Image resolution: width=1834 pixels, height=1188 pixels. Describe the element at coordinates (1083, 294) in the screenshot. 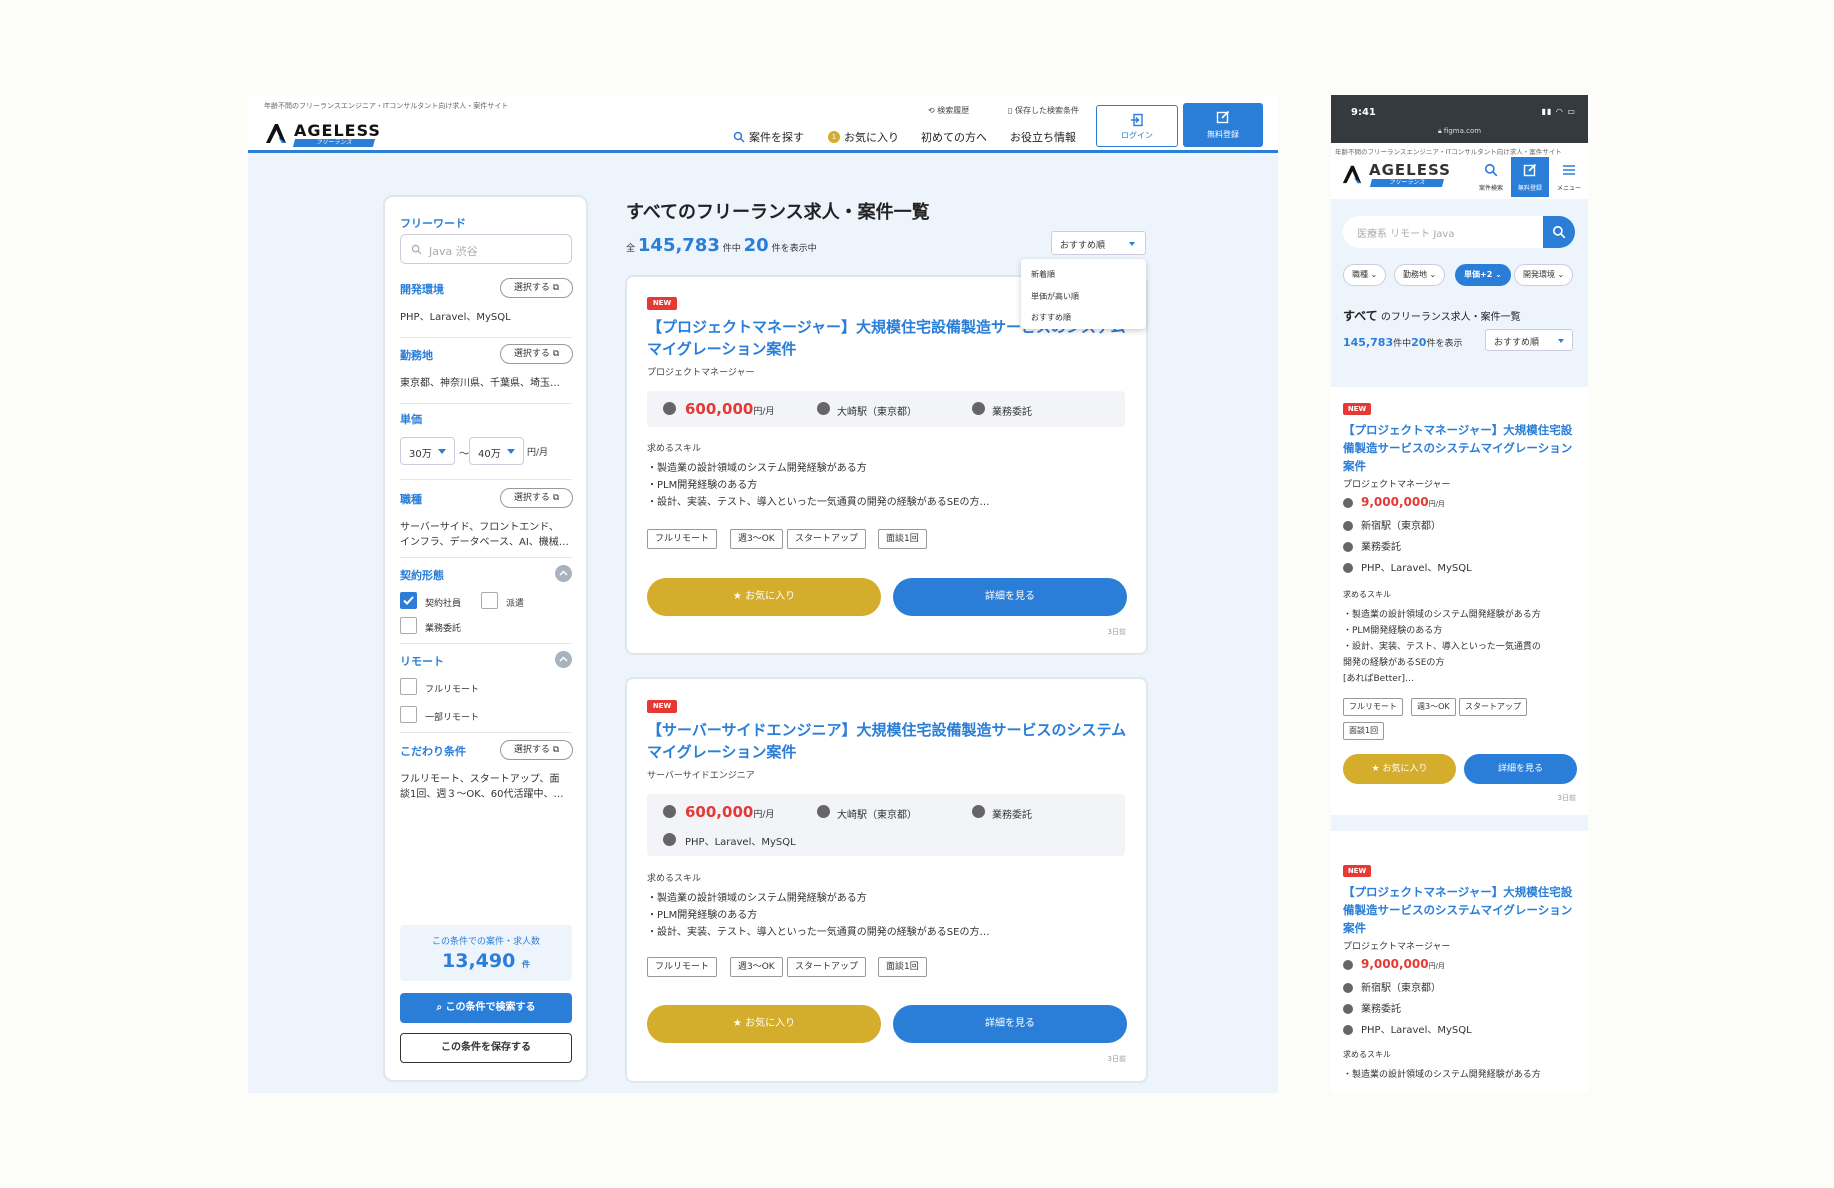

I see `sort-dropdown-menu: 新着順 単価が高い順 おすすめ順` at that location.